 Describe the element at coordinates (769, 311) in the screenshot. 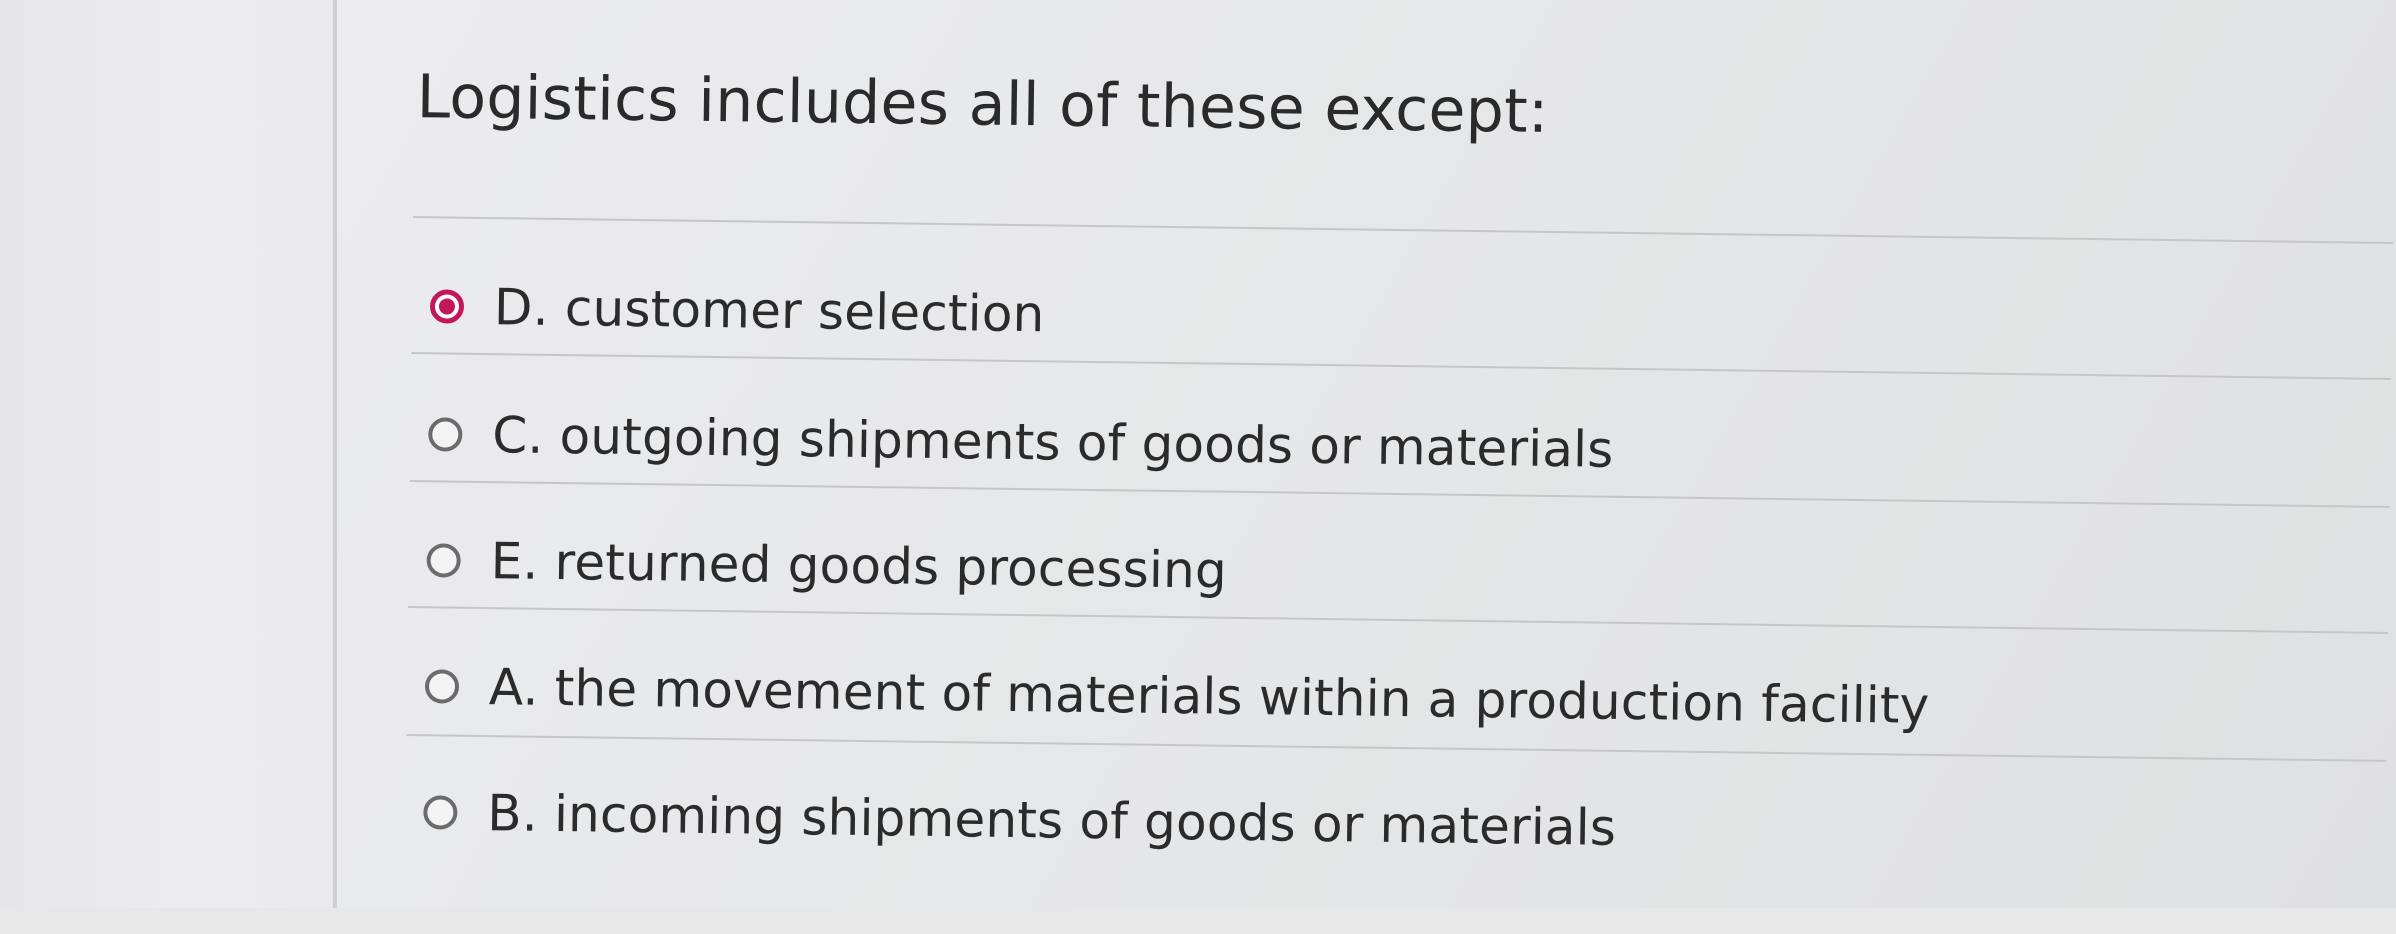

I see `option-d-label: D. customer selection` at that location.